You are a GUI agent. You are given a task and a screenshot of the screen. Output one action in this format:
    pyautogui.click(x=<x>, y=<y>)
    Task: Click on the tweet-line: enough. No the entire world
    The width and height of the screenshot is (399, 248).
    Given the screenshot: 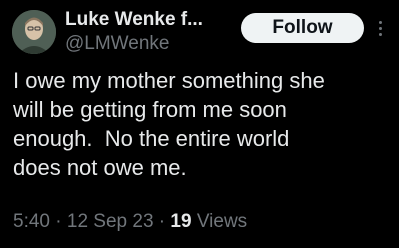 What is the action you would take?
    pyautogui.click(x=151, y=138)
    